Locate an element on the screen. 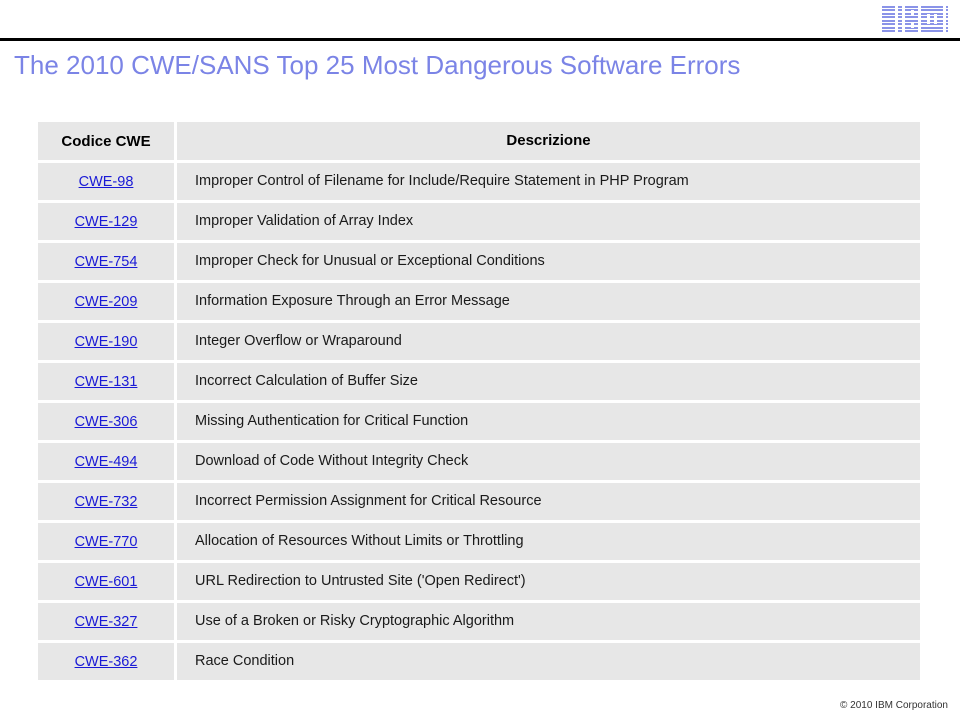 The height and width of the screenshot is (718, 960). cwe-description-cell: Improper Validation of Array Index is located at coordinates (547, 221).